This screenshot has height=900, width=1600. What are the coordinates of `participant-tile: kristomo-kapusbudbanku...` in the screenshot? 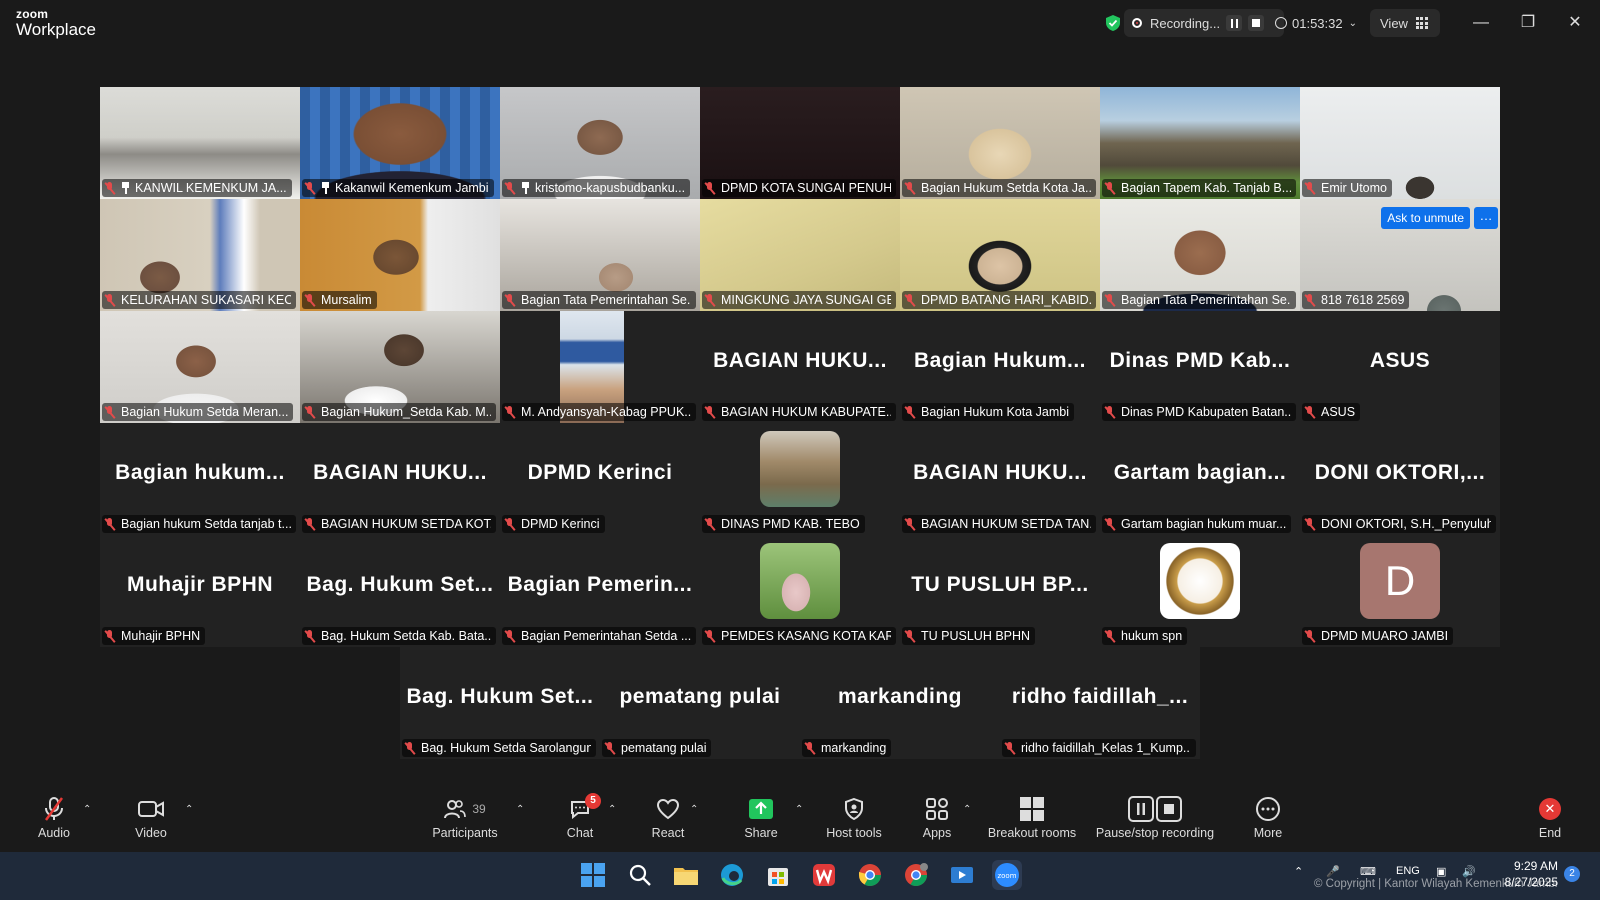 It's located at (600, 143).